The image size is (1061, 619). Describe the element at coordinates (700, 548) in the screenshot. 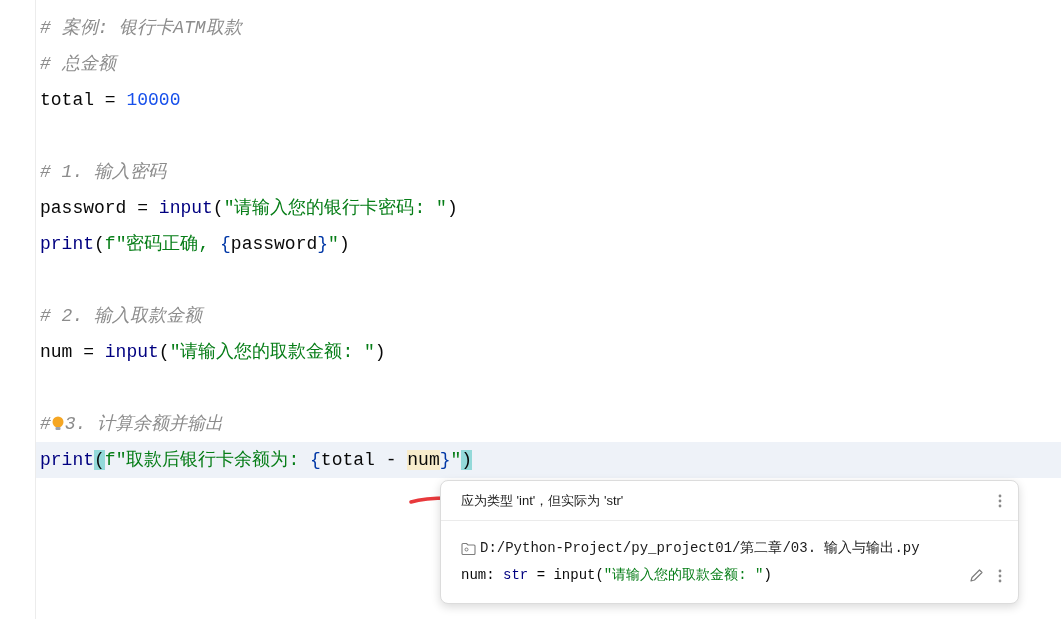

I see `file-path: D:/Python-Project/py_project01/第二章/03. 输入与输出.py` at that location.